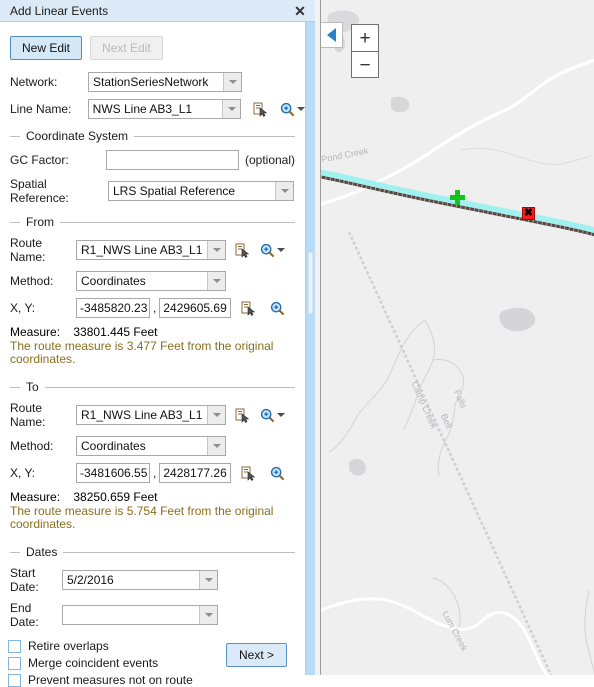  Describe the element at coordinates (310, 283) in the screenshot. I see `panel-scrollbar-thumb` at that location.